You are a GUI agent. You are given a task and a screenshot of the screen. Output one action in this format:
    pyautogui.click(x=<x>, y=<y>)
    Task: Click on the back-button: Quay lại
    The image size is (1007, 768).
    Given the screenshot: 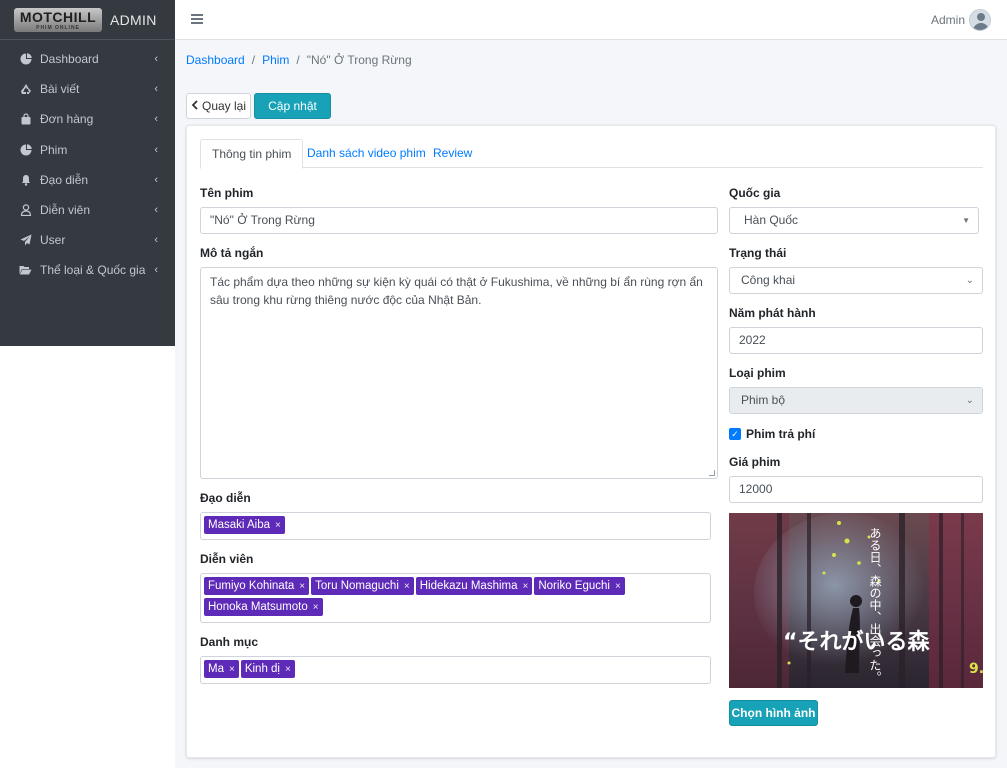 What is the action you would take?
    pyautogui.click(x=218, y=106)
    